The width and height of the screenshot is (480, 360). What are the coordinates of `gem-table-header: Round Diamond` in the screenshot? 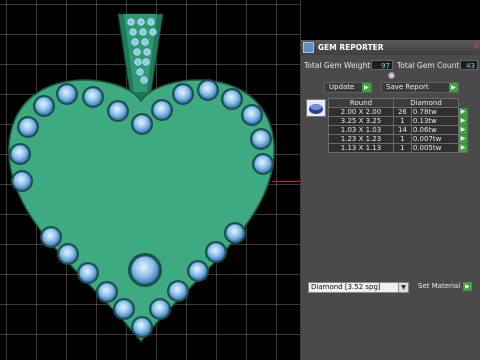 It's located at (398, 103).